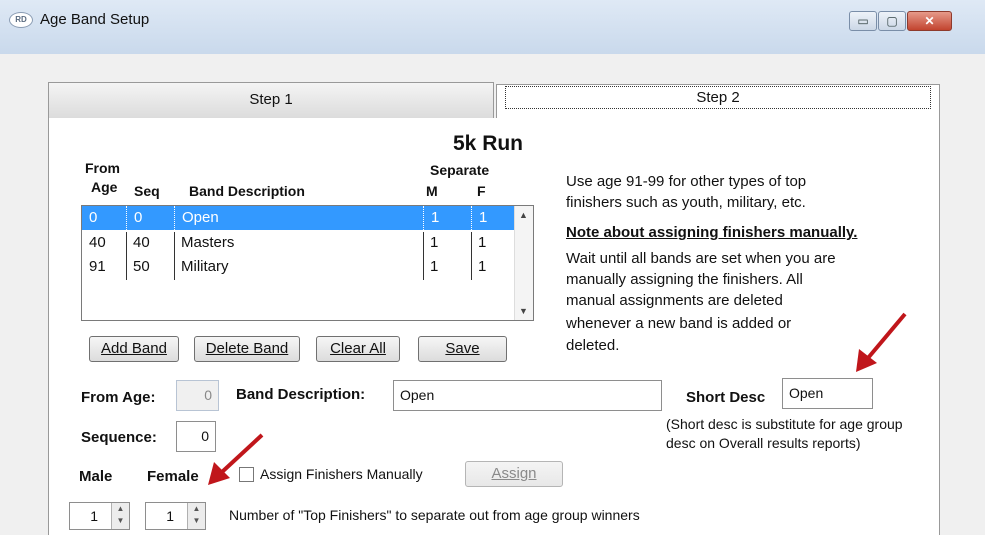 This screenshot has height=535, width=985. I want to click on female-top-finishers-stepper: 1 ▲ ▼, so click(175, 516).